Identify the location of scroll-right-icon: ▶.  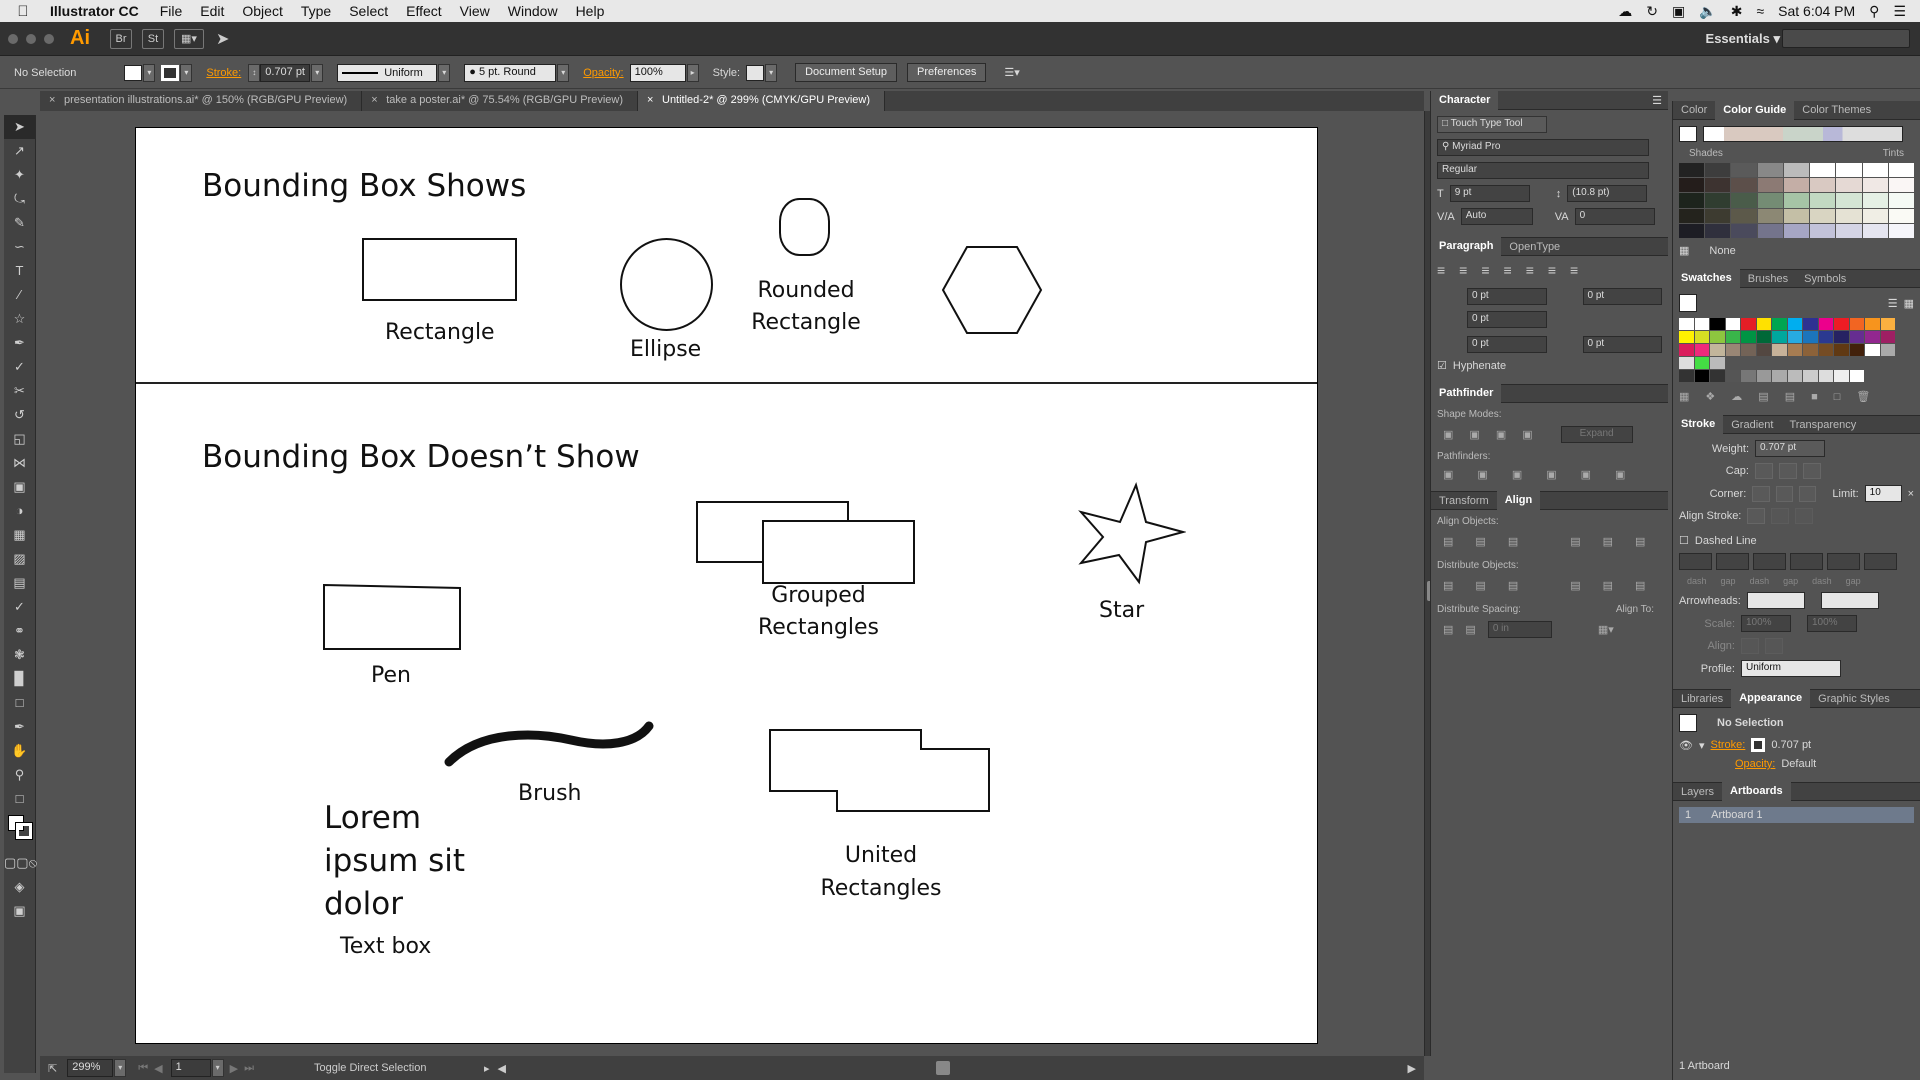
(1412, 1068).